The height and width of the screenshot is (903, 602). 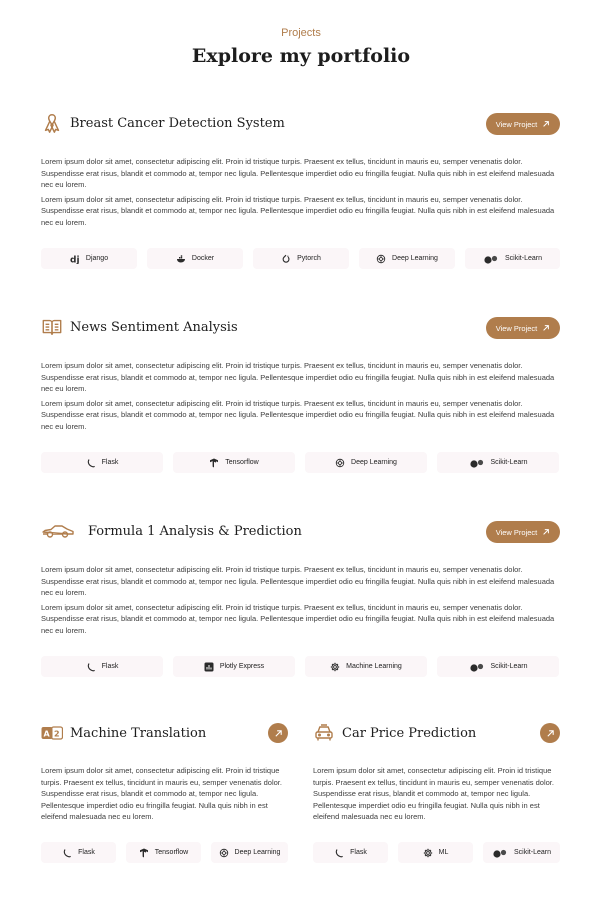 I want to click on svg-text: 2, so click(x=57, y=734).